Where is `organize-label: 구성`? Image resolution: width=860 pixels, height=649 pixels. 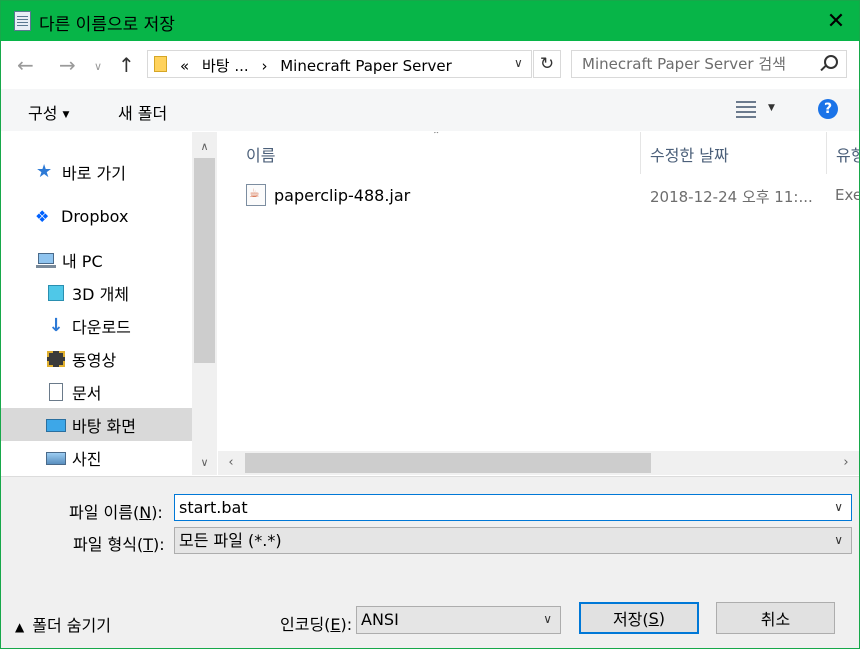 organize-label: 구성 is located at coordinates (43, 113).